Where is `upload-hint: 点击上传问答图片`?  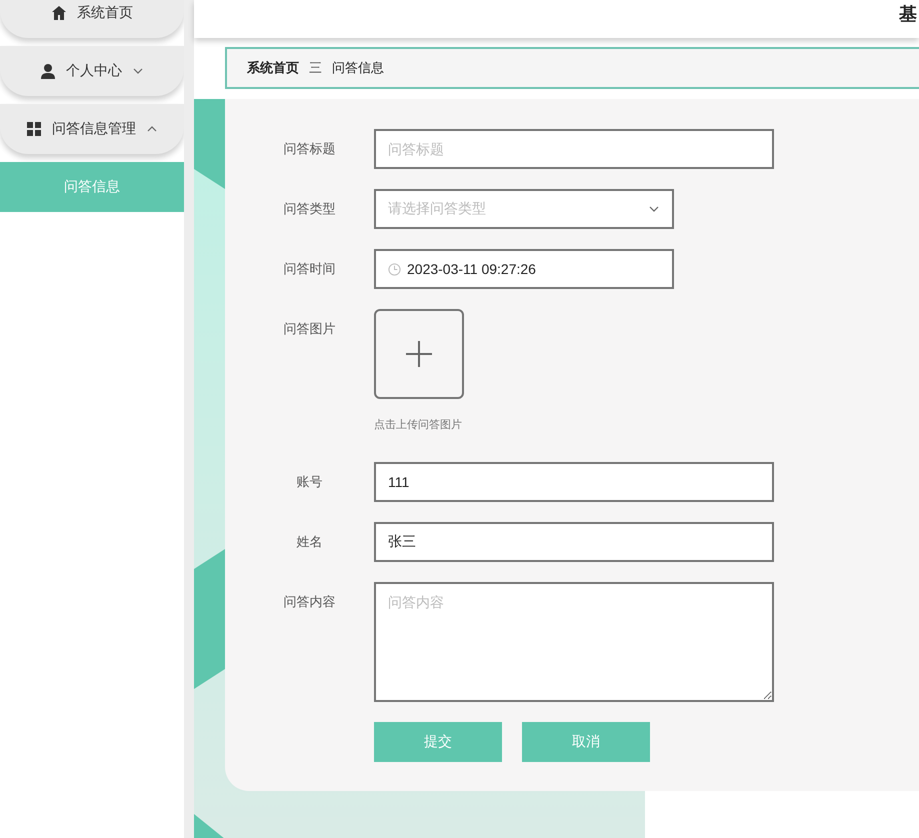 upload-hint: 点击上传问答图片 is located at coordinates (418, 425).